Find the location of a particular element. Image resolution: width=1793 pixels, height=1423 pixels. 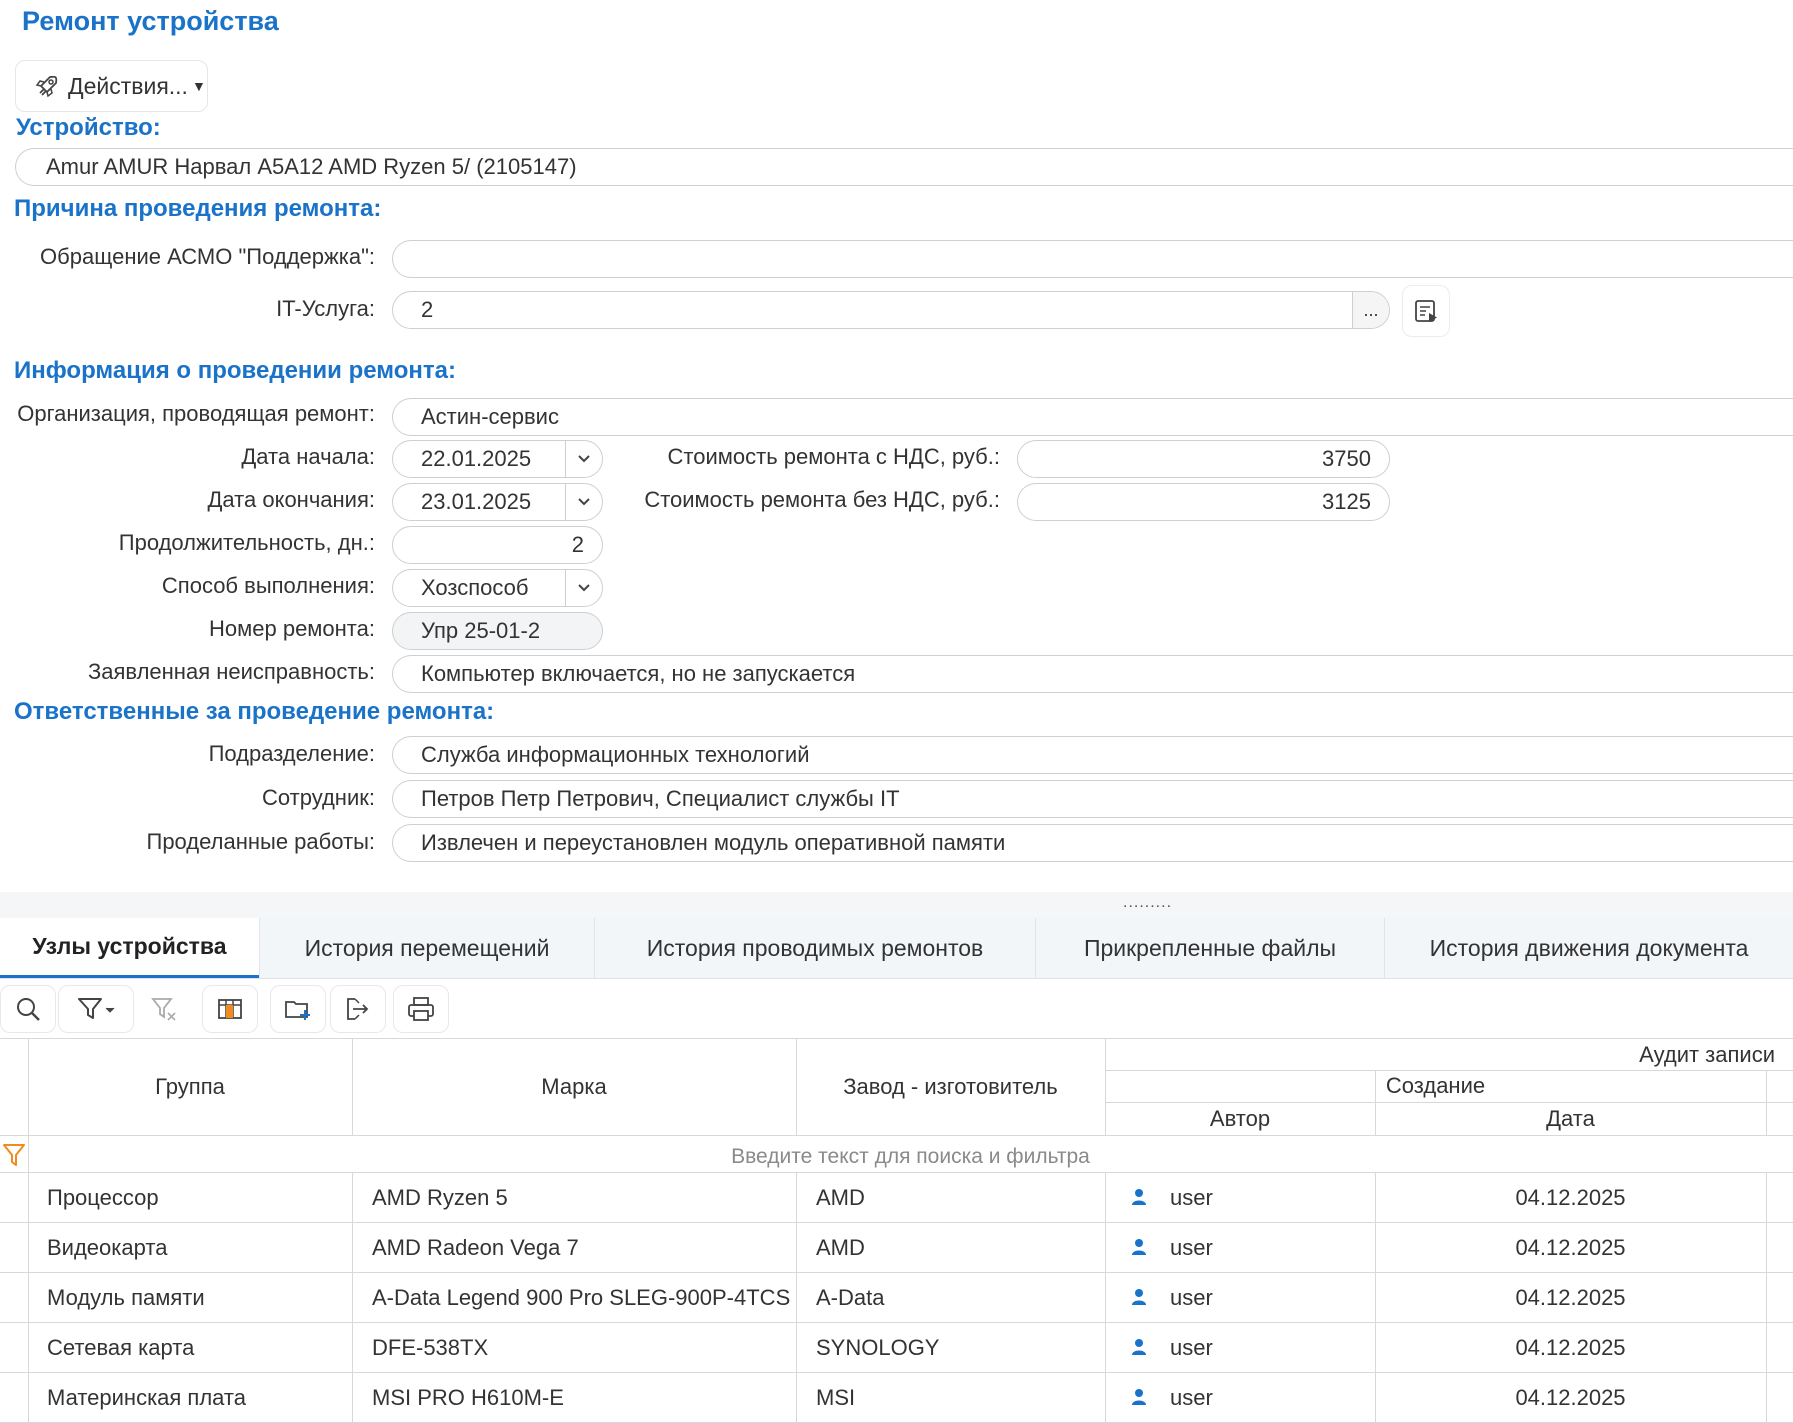

method-select: Хозспособ is located at coordinates (497, 588).